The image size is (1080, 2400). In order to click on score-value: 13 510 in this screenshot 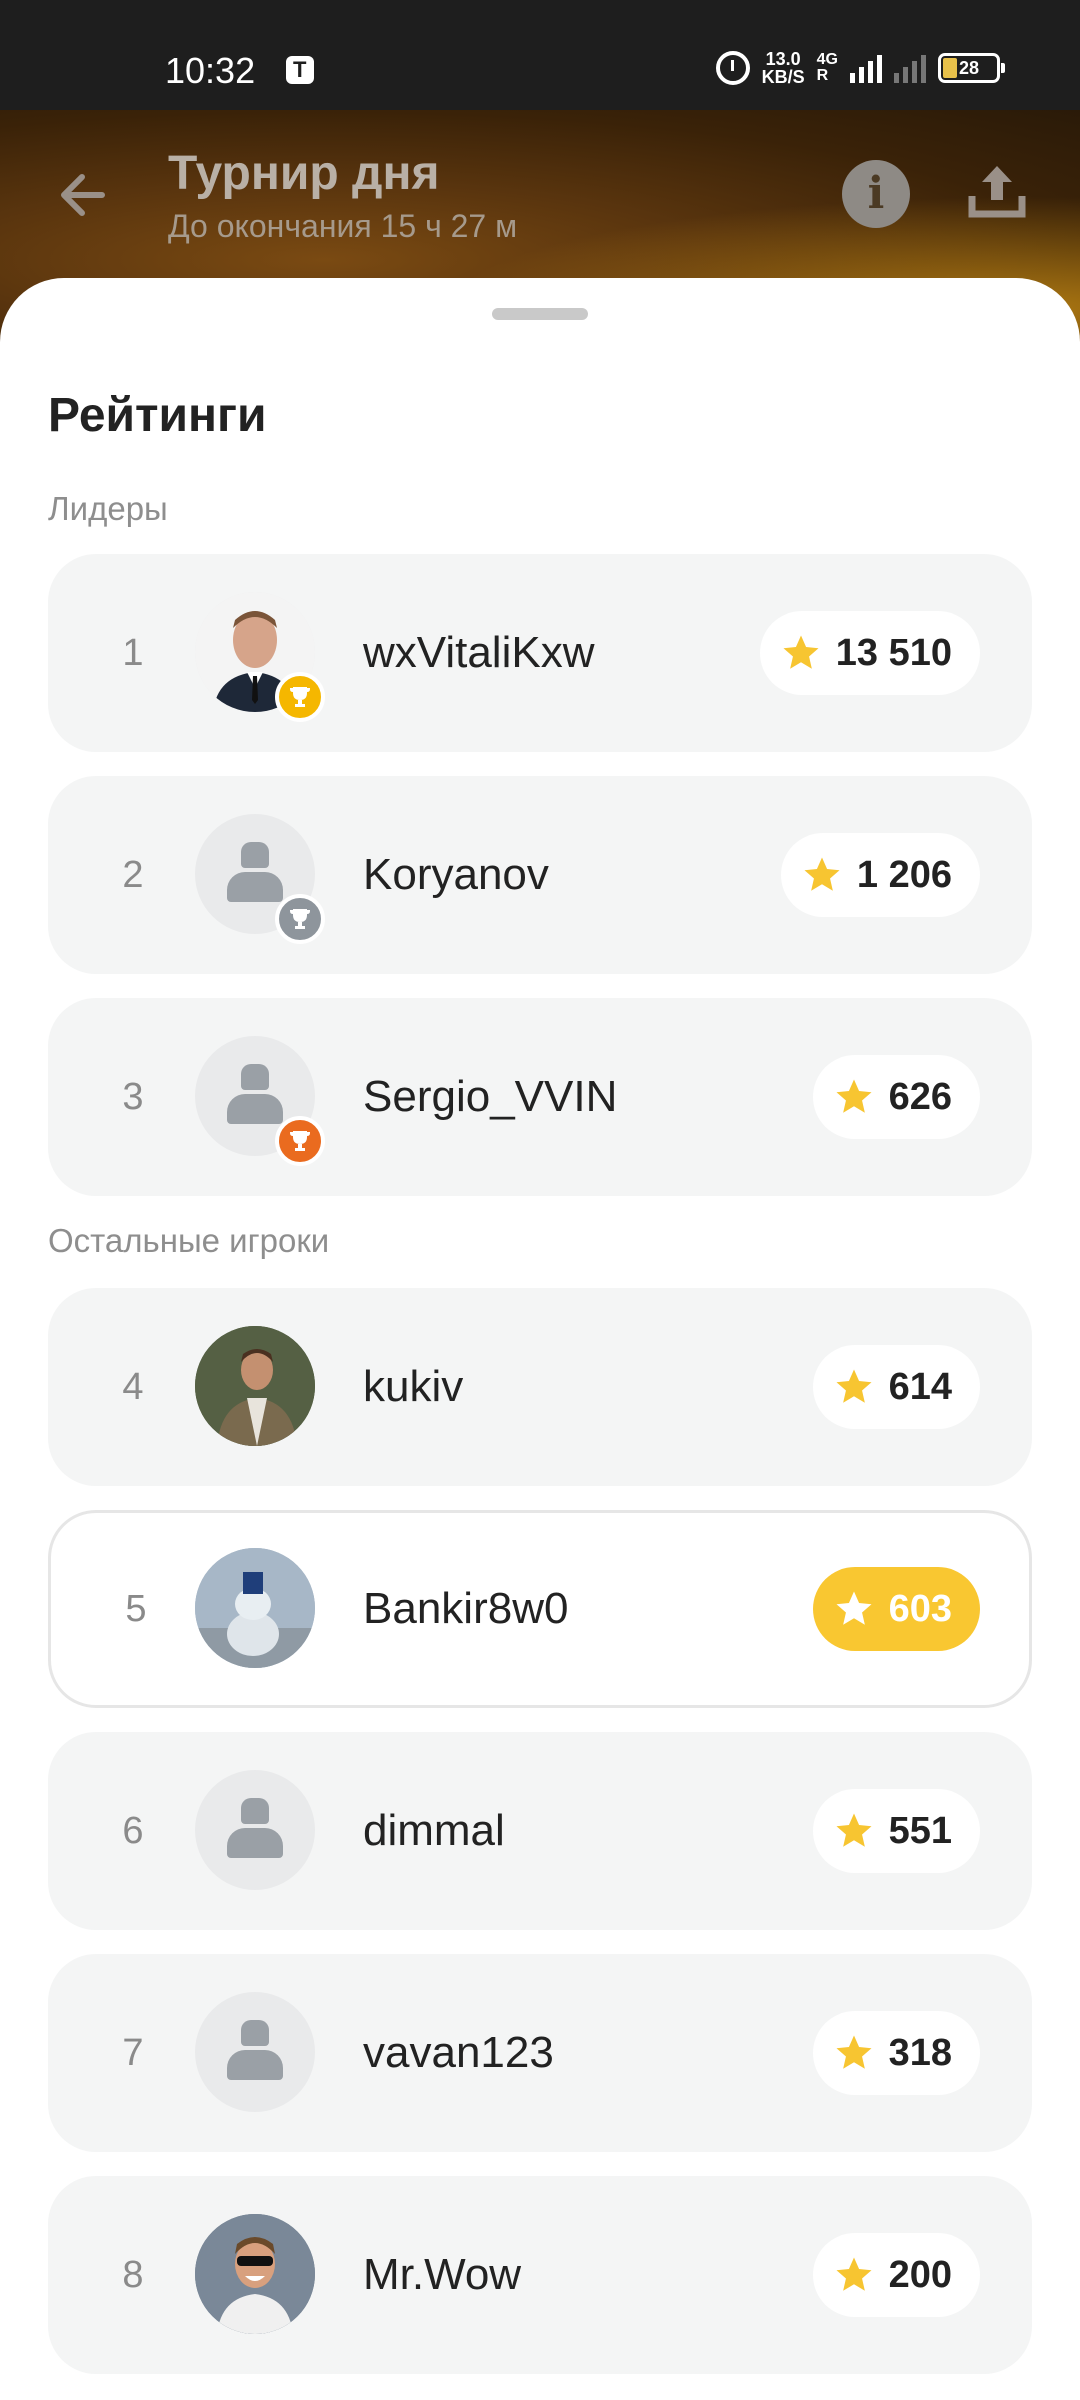, I will do `click(893, 652)`.